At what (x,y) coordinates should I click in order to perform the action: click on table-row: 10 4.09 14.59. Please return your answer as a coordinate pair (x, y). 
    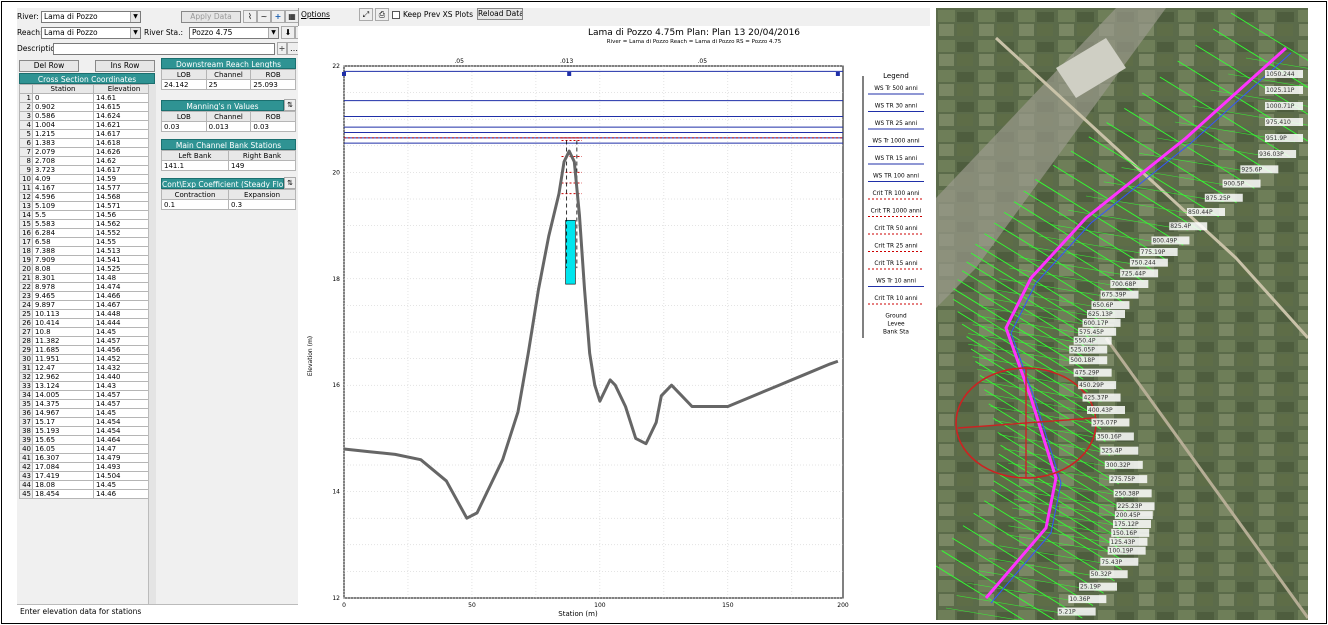
    Looking at the image, I should click on (87, 179).